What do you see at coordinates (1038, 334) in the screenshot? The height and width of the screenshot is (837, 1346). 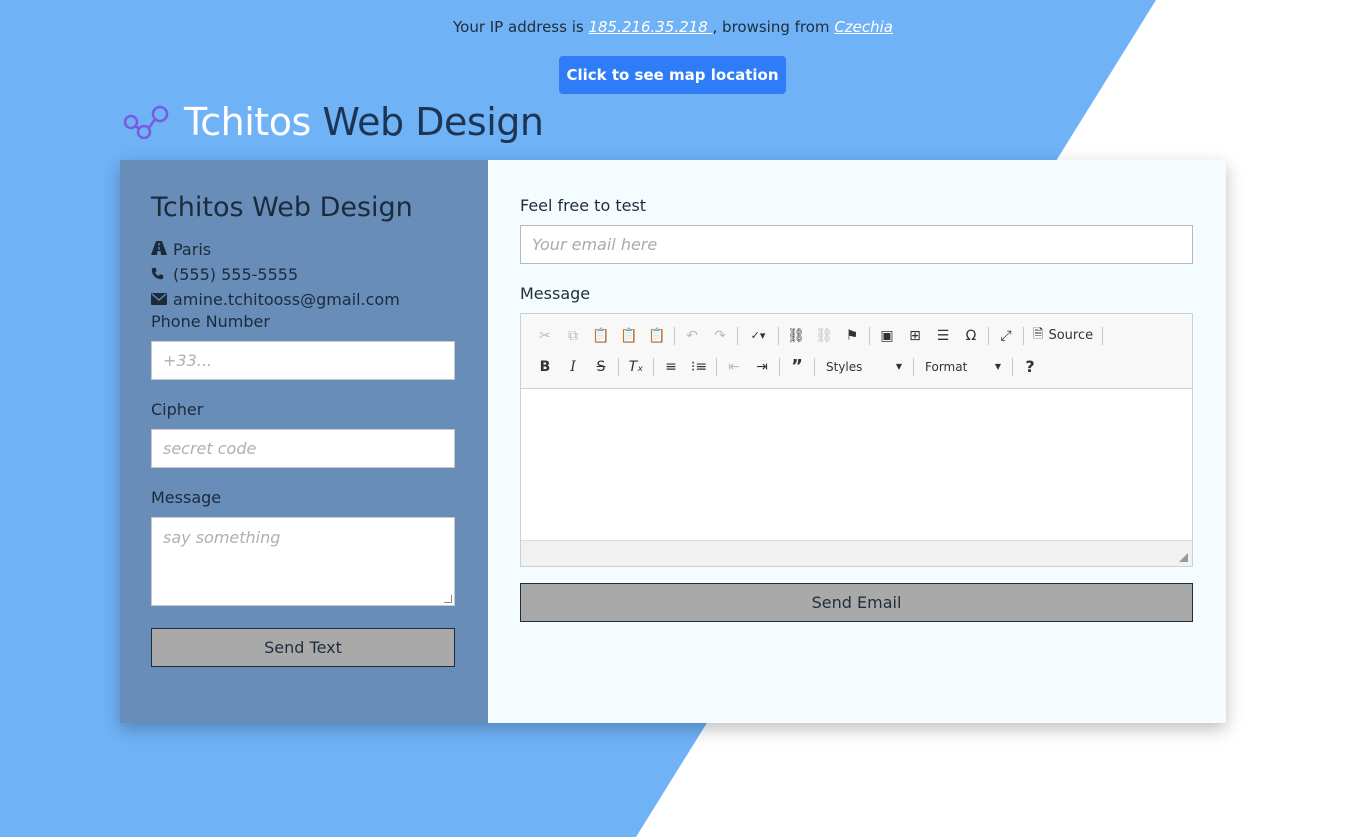 I see `source-file-icon: 🗎` at bounding box center [1038, 334].